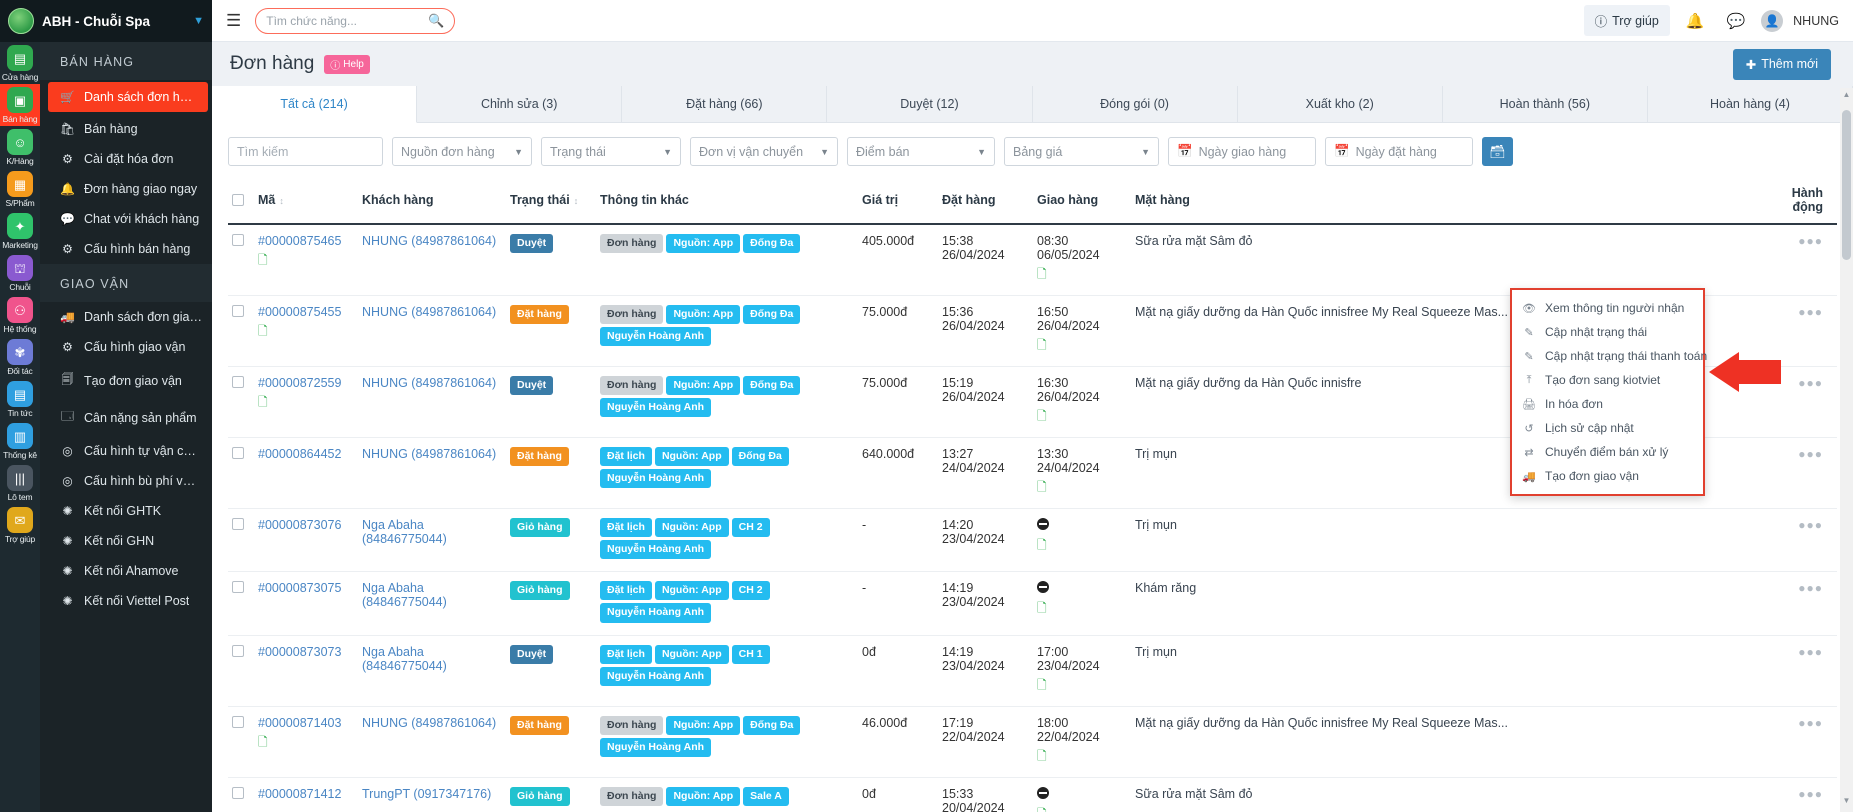 The image size is (1853, 812). What do you see at coordinates (1816, 21) in the screenshot?
I see `user-name: NHUNG` at bounding box center [1816, 21].